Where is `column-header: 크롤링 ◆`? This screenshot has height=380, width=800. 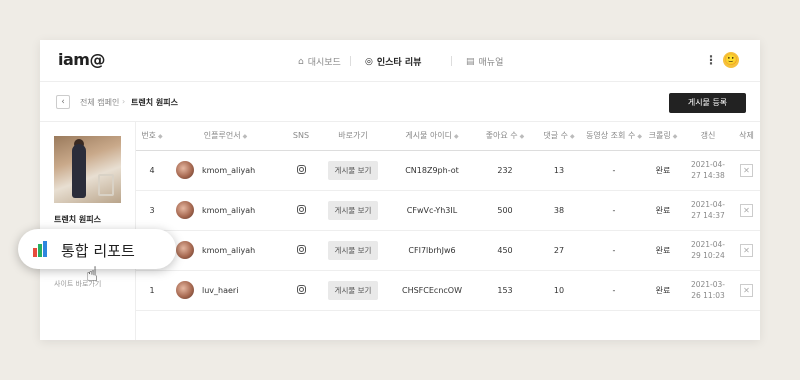
column-header: 크롤링 ◆ is located at coordinates (663, 136).